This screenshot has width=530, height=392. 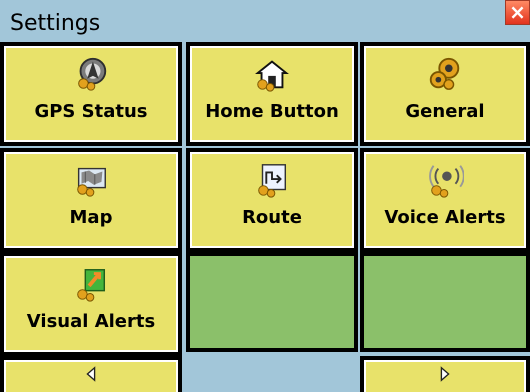 What do you see at coordinates (272, 181) in the screenshot?
I see `route-icon` at bounding box center [272, 181].